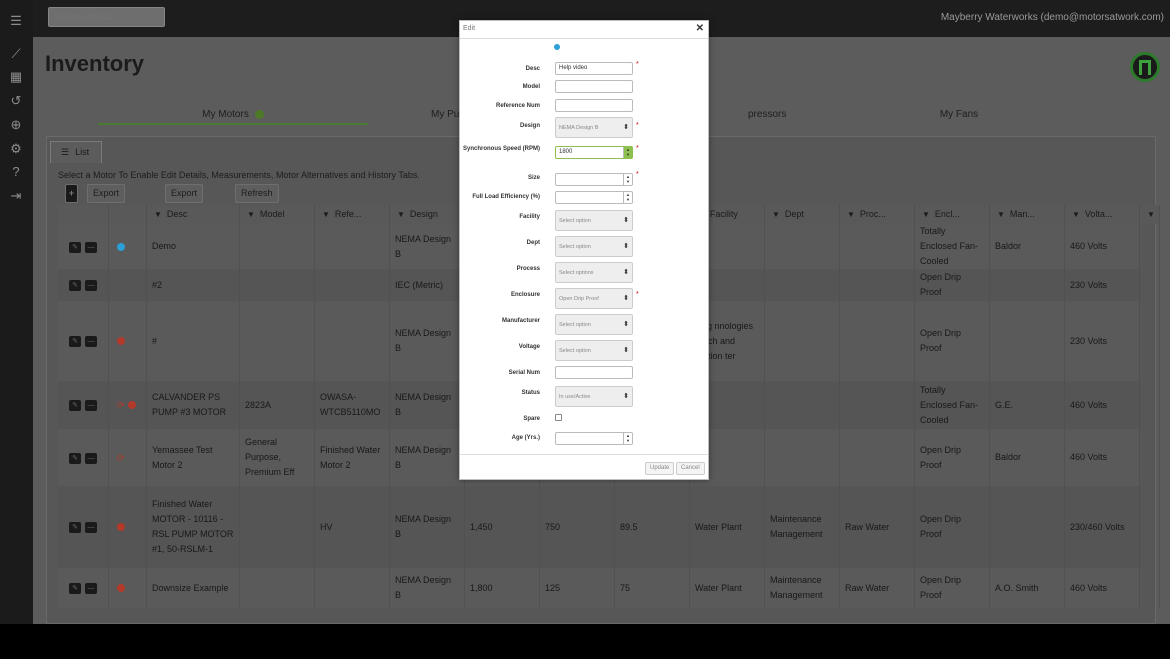 This screenshot has height=659, width=1170. Describe the element at coordinates (652, 588) in the screenshot. I see `cell-eff: 75` at that location.